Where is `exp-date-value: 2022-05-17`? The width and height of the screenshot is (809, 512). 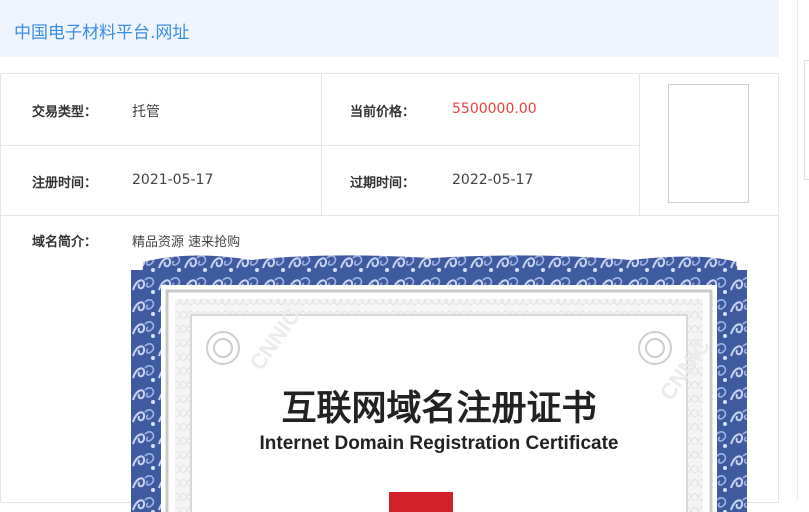
exp-date-value: 2022-05-17 is located at coordinates (493, 180).